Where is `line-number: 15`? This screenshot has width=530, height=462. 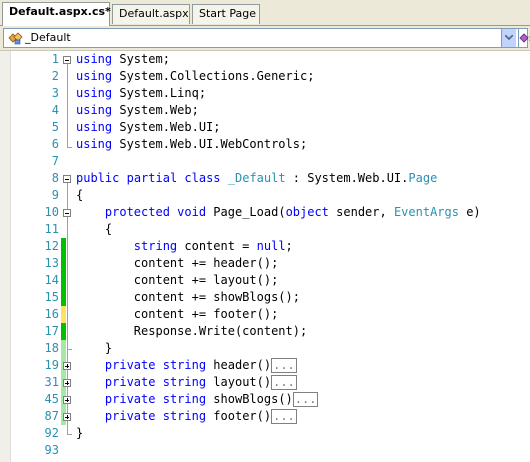
line-number: 15 is located at coordinates (51, 297).